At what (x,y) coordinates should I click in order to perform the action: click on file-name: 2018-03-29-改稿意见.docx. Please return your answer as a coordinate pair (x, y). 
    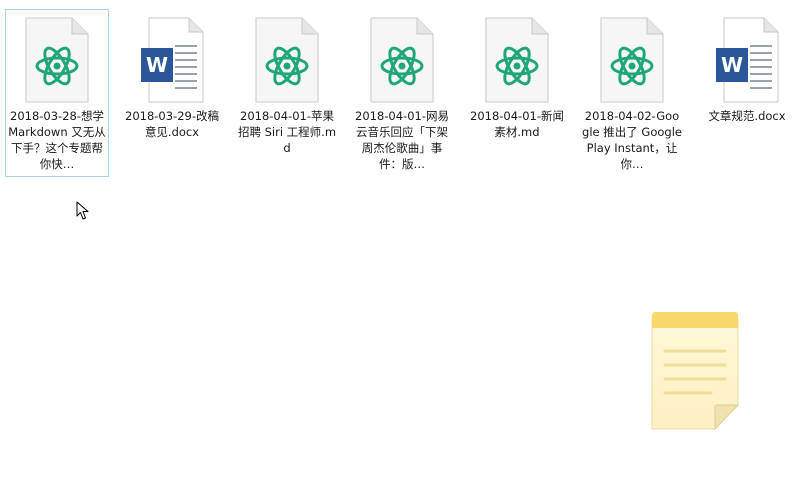
    Looking at the image, I should click on (172, 124).